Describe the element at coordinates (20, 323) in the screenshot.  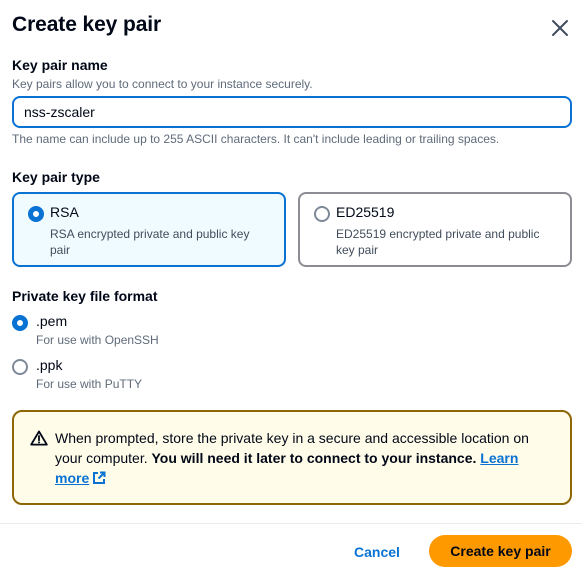
I see `pem-radio` at that location.